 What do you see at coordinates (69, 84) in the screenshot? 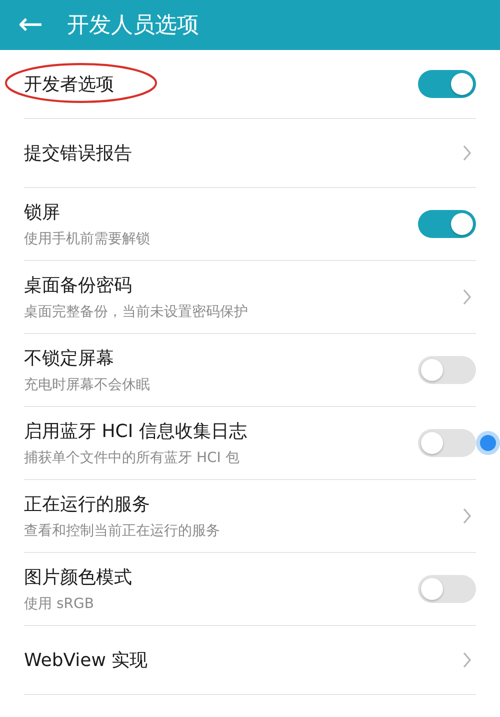
I see `setting-title: 开发者选项` at bounding box center [69, 84].